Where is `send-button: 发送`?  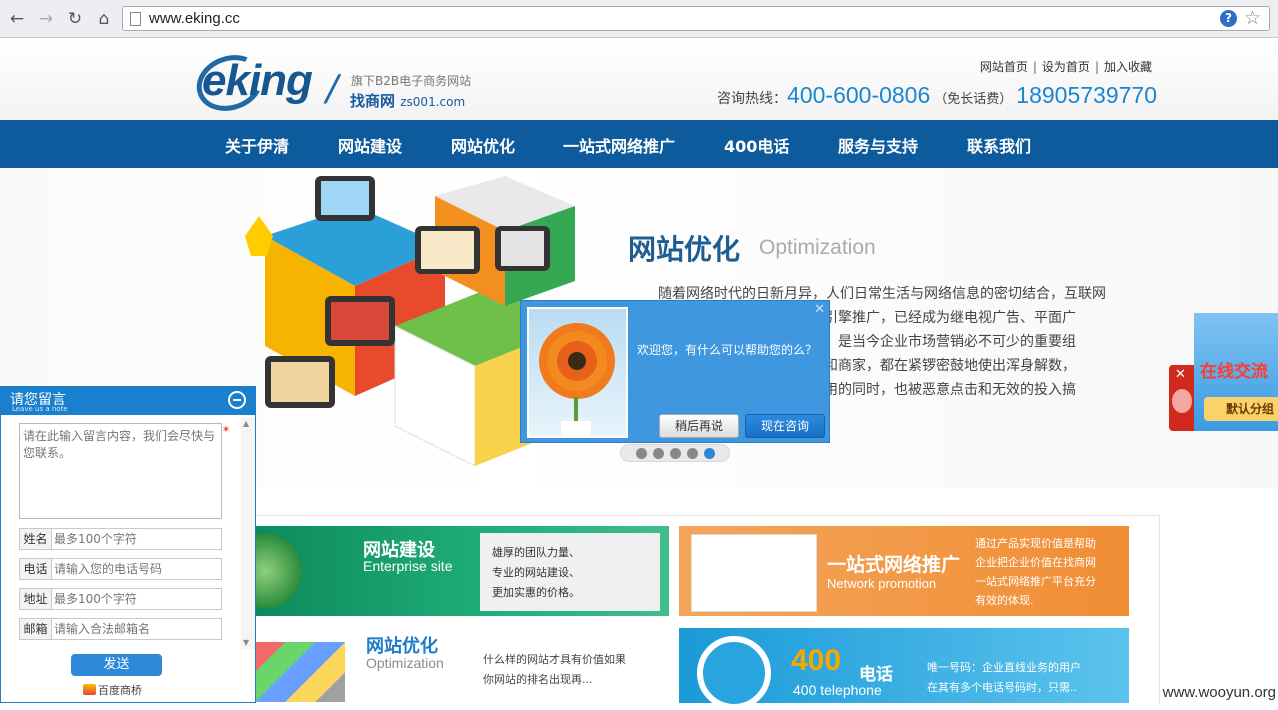
send-button: 发送 is located at coordinates (116, 665).